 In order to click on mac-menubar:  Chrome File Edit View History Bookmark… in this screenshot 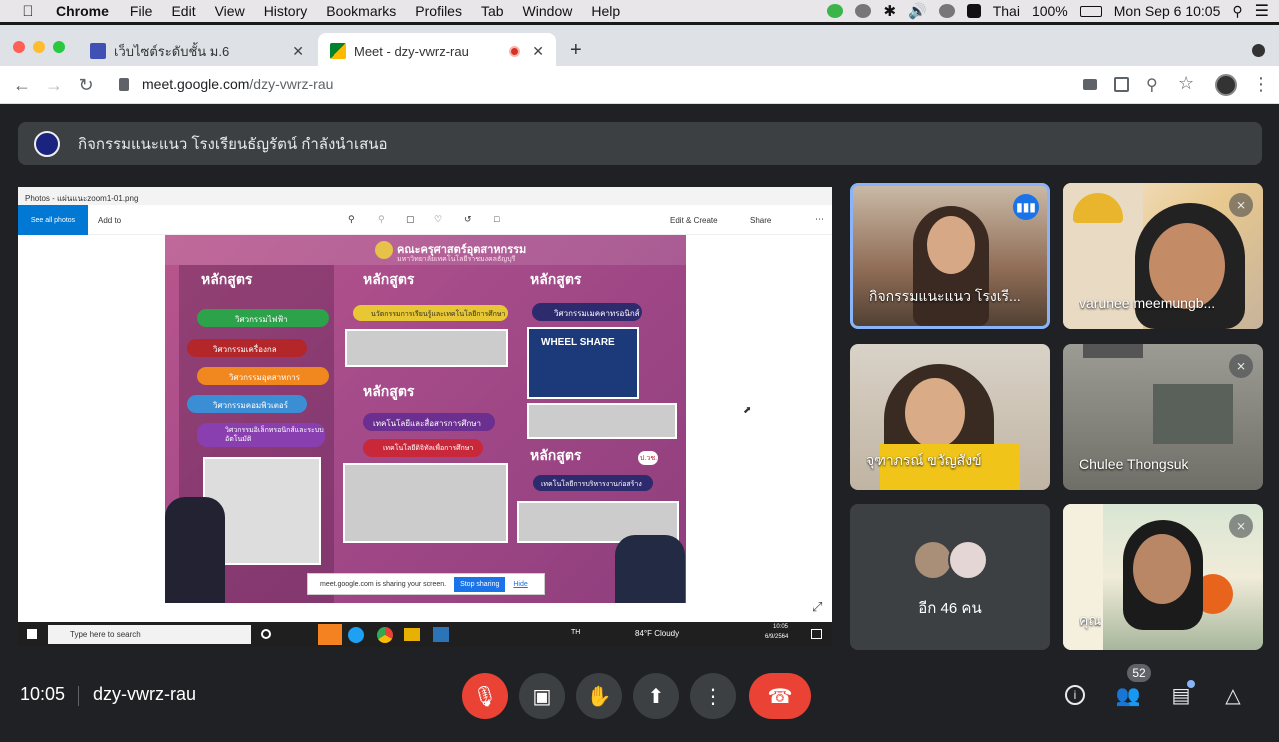, I will do `click(639, 11)`.